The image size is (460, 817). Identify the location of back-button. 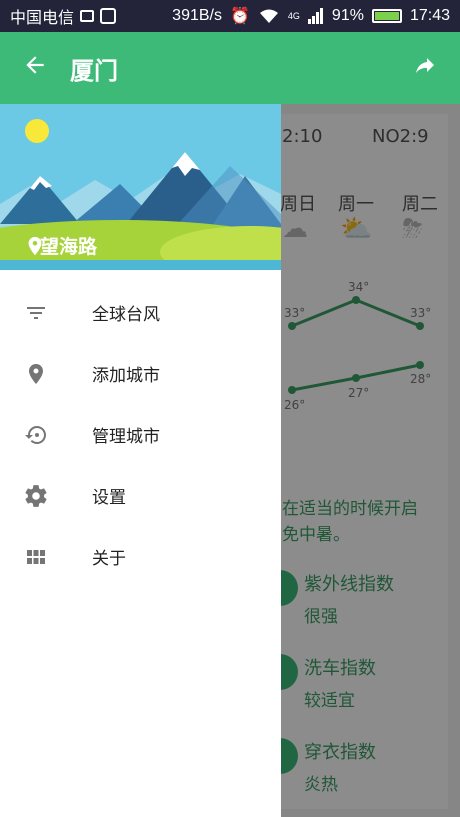
(35, 68).